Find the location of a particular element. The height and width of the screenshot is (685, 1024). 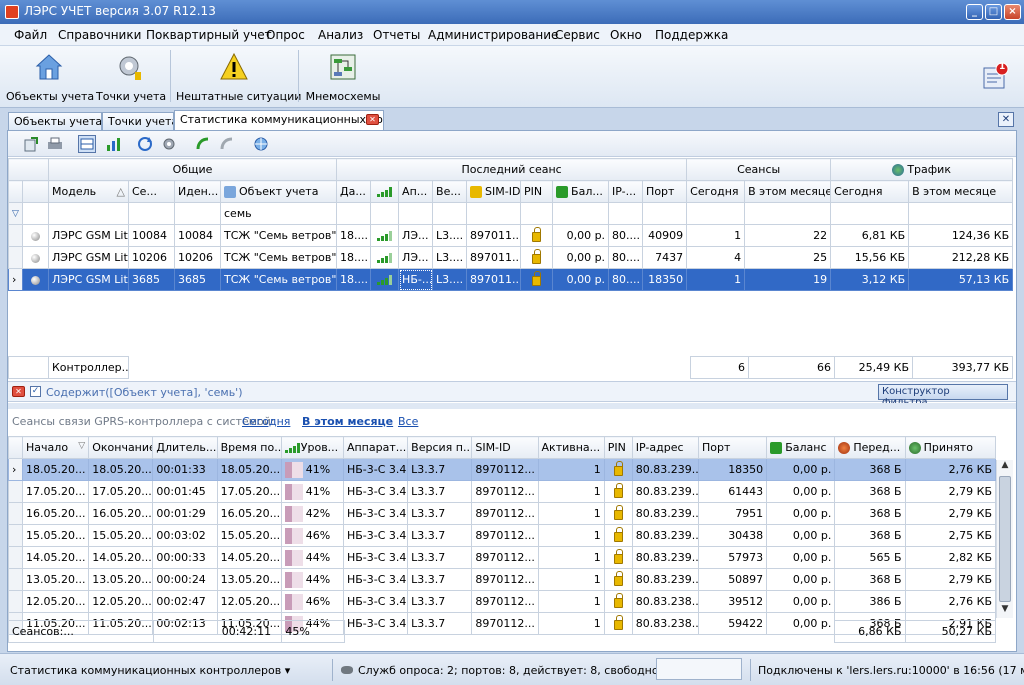

scroll-down-icon: ▼ is located at coordinates (1005, 611).